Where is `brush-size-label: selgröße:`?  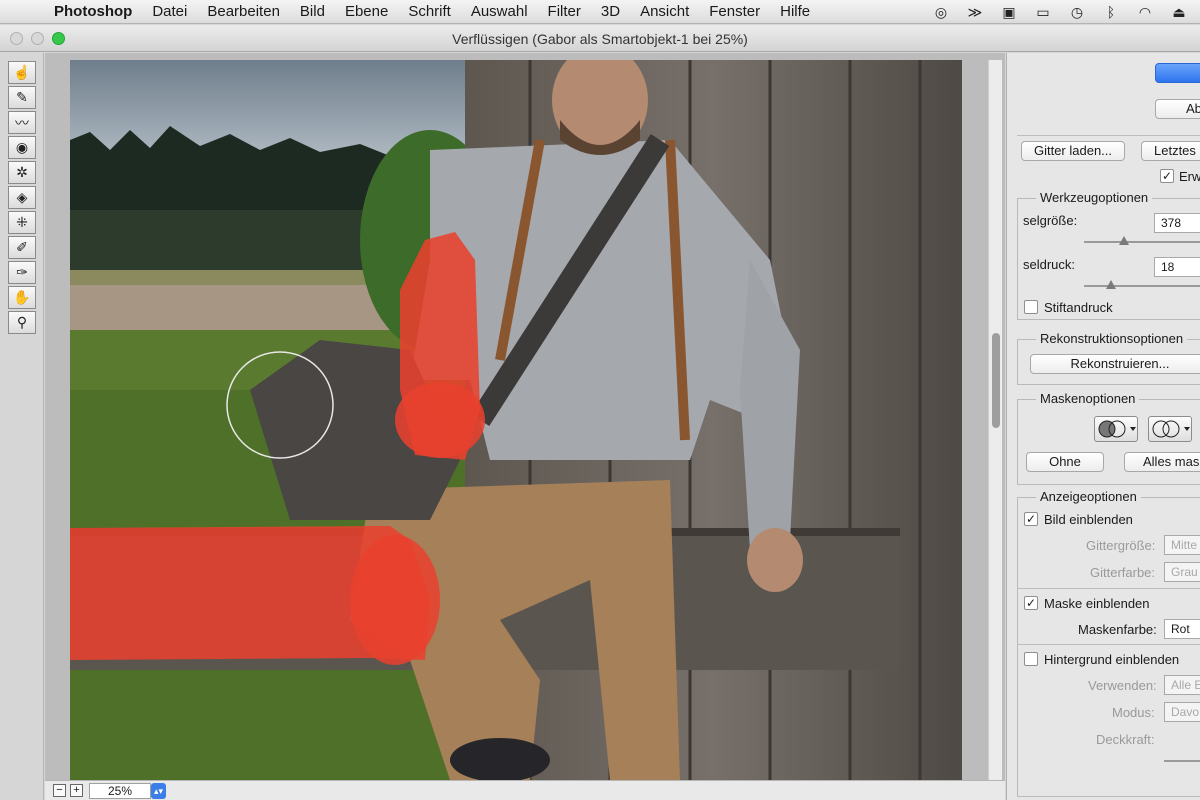 brush-size-label: selgröße: is located at coordinates (1050, 220).